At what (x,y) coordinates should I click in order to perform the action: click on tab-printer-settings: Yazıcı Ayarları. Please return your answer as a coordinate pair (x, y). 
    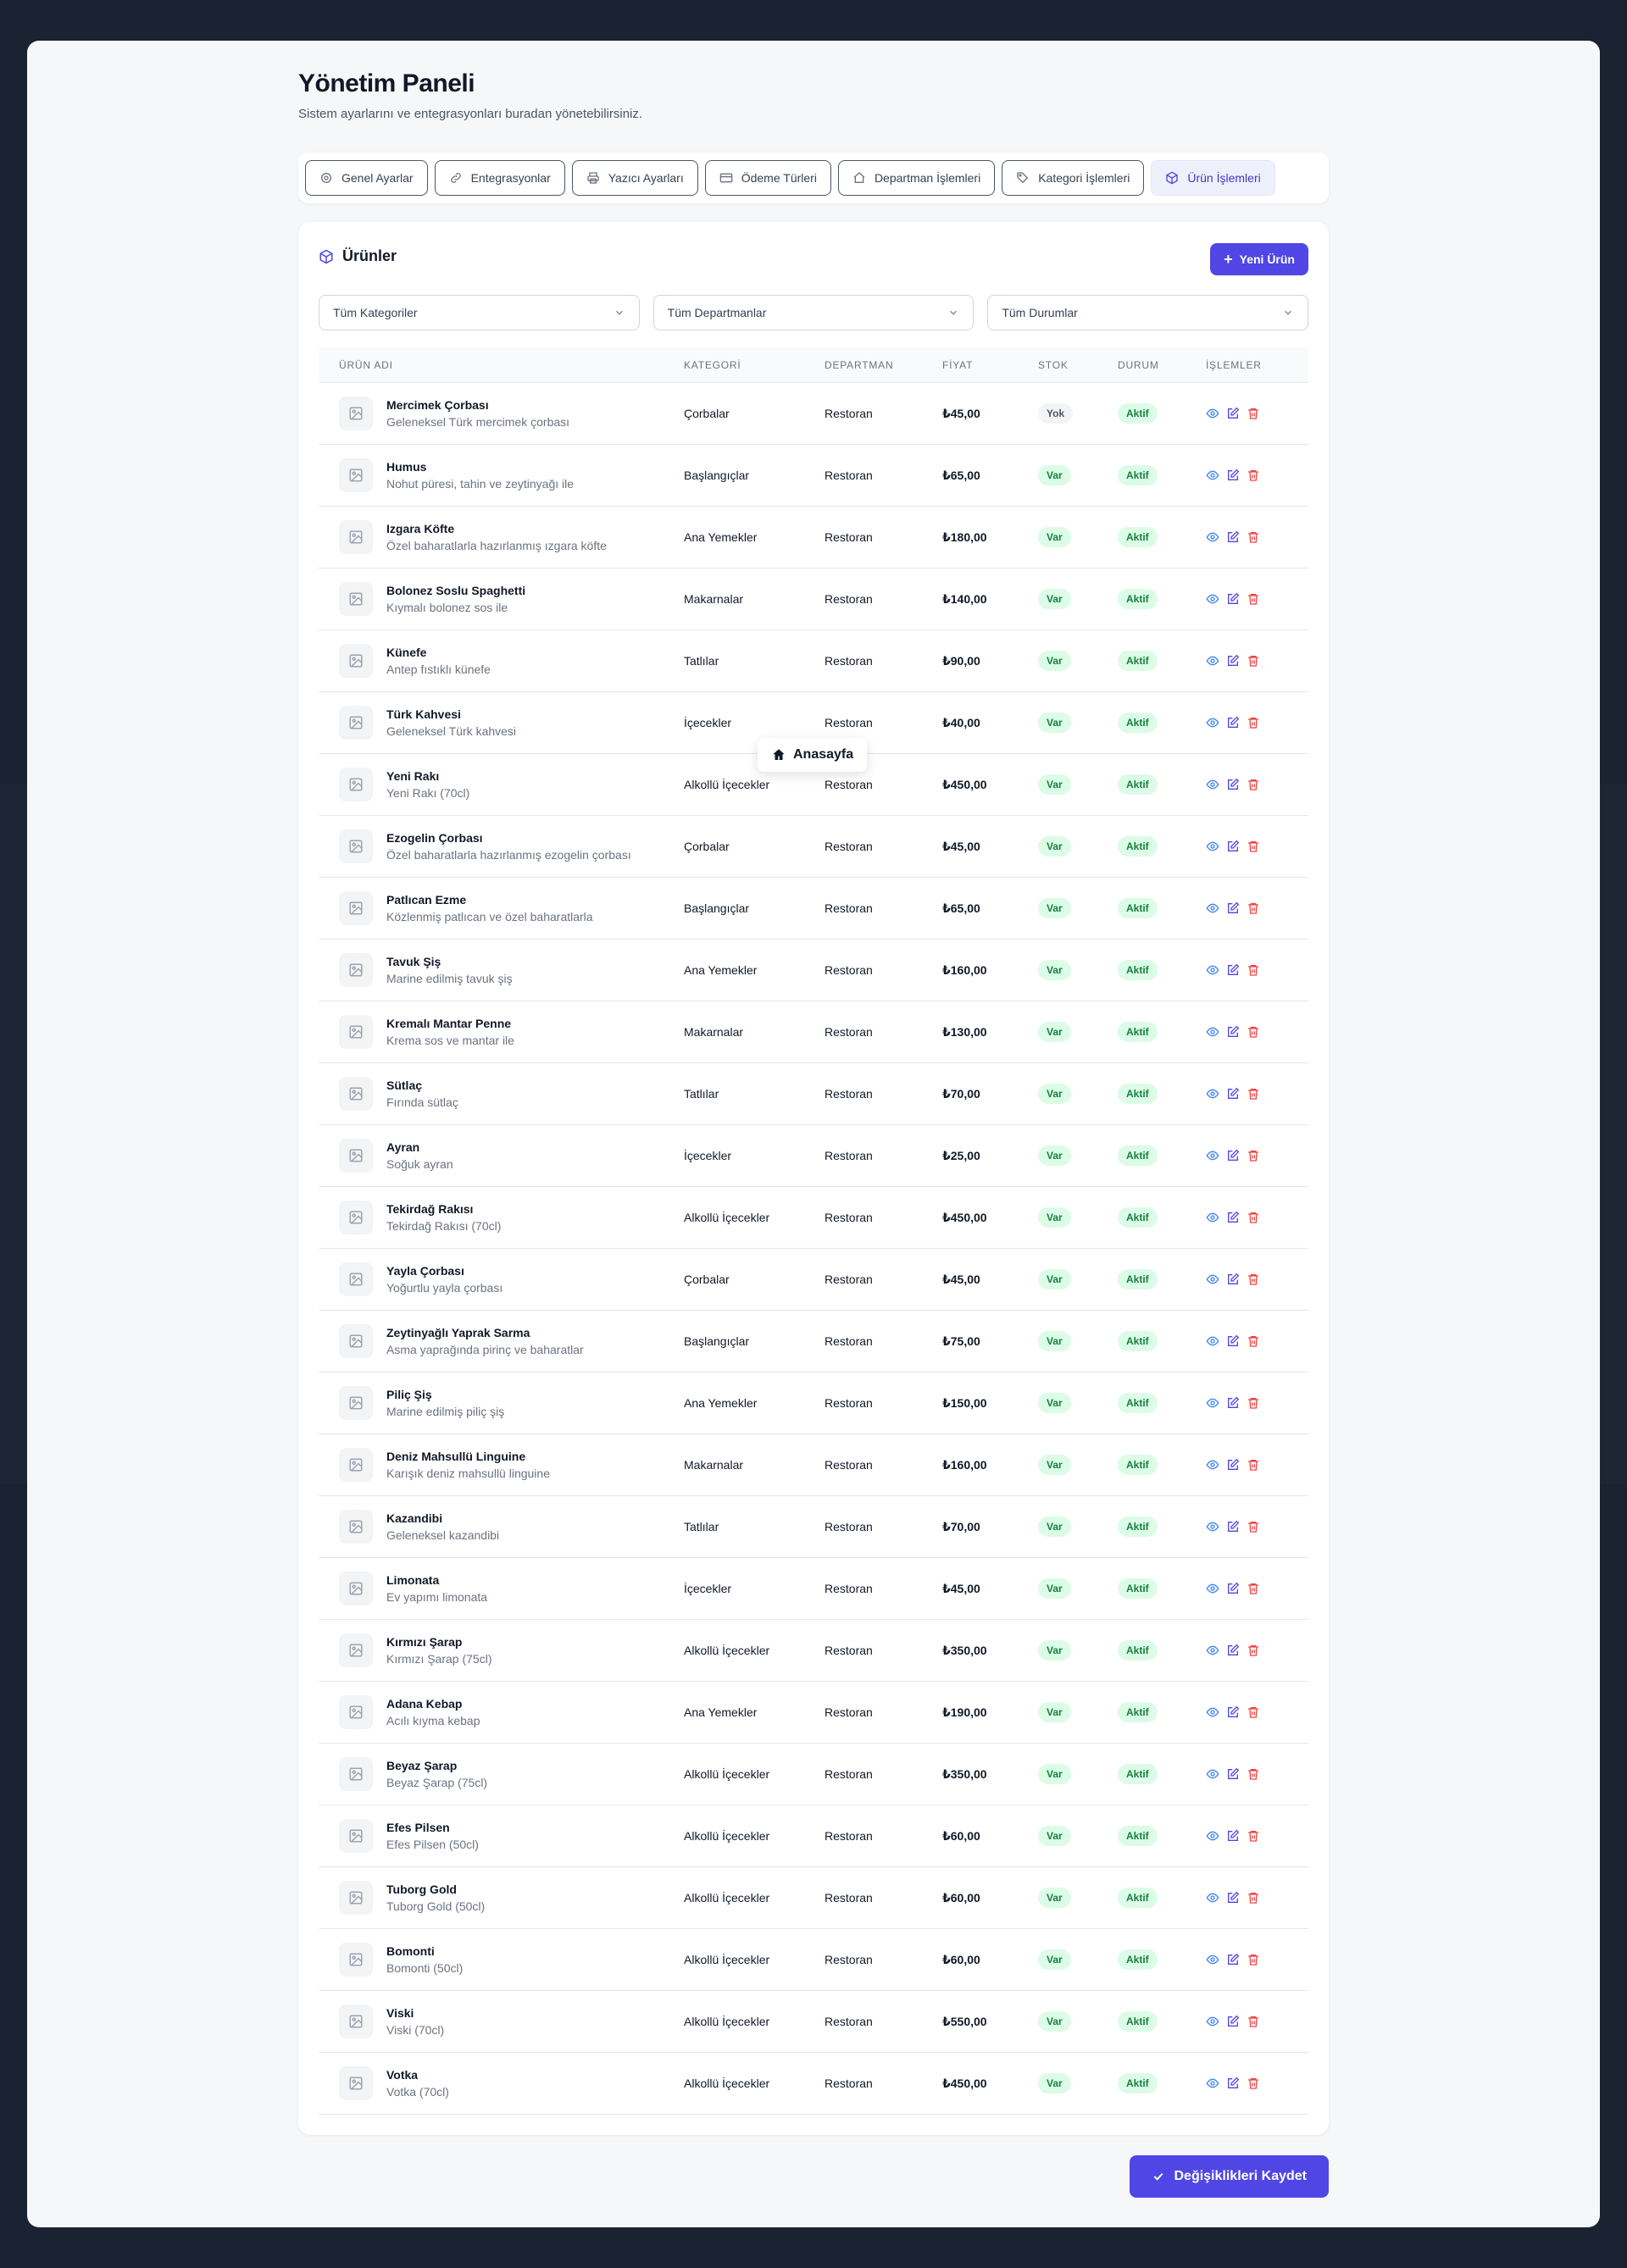
    Looking at the image, I should click on (635, 178).